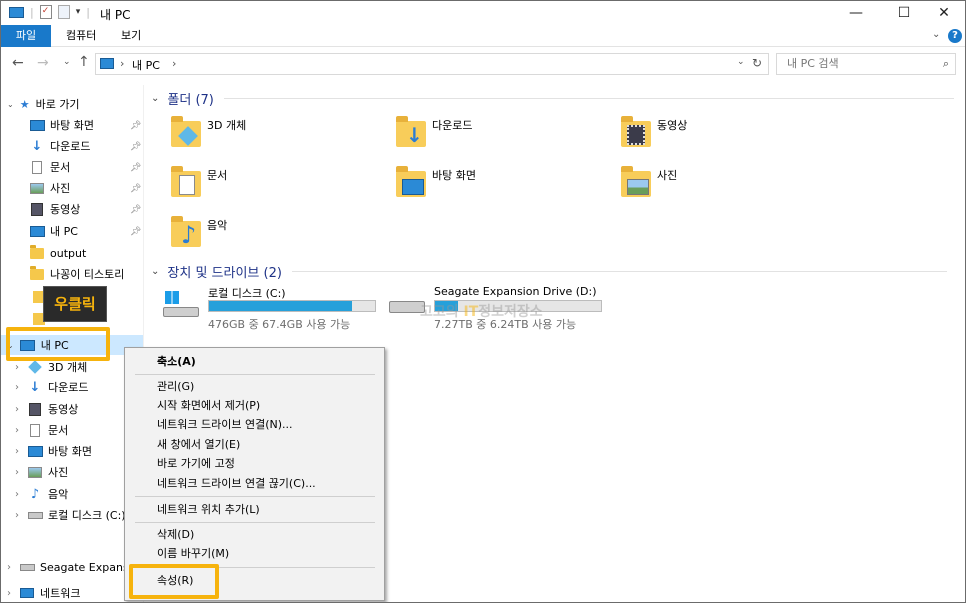  Describe the element at coordinates (434, 131) in the screenshot. I see `folder-item-downloads: ↓ 다운로드` at that location.